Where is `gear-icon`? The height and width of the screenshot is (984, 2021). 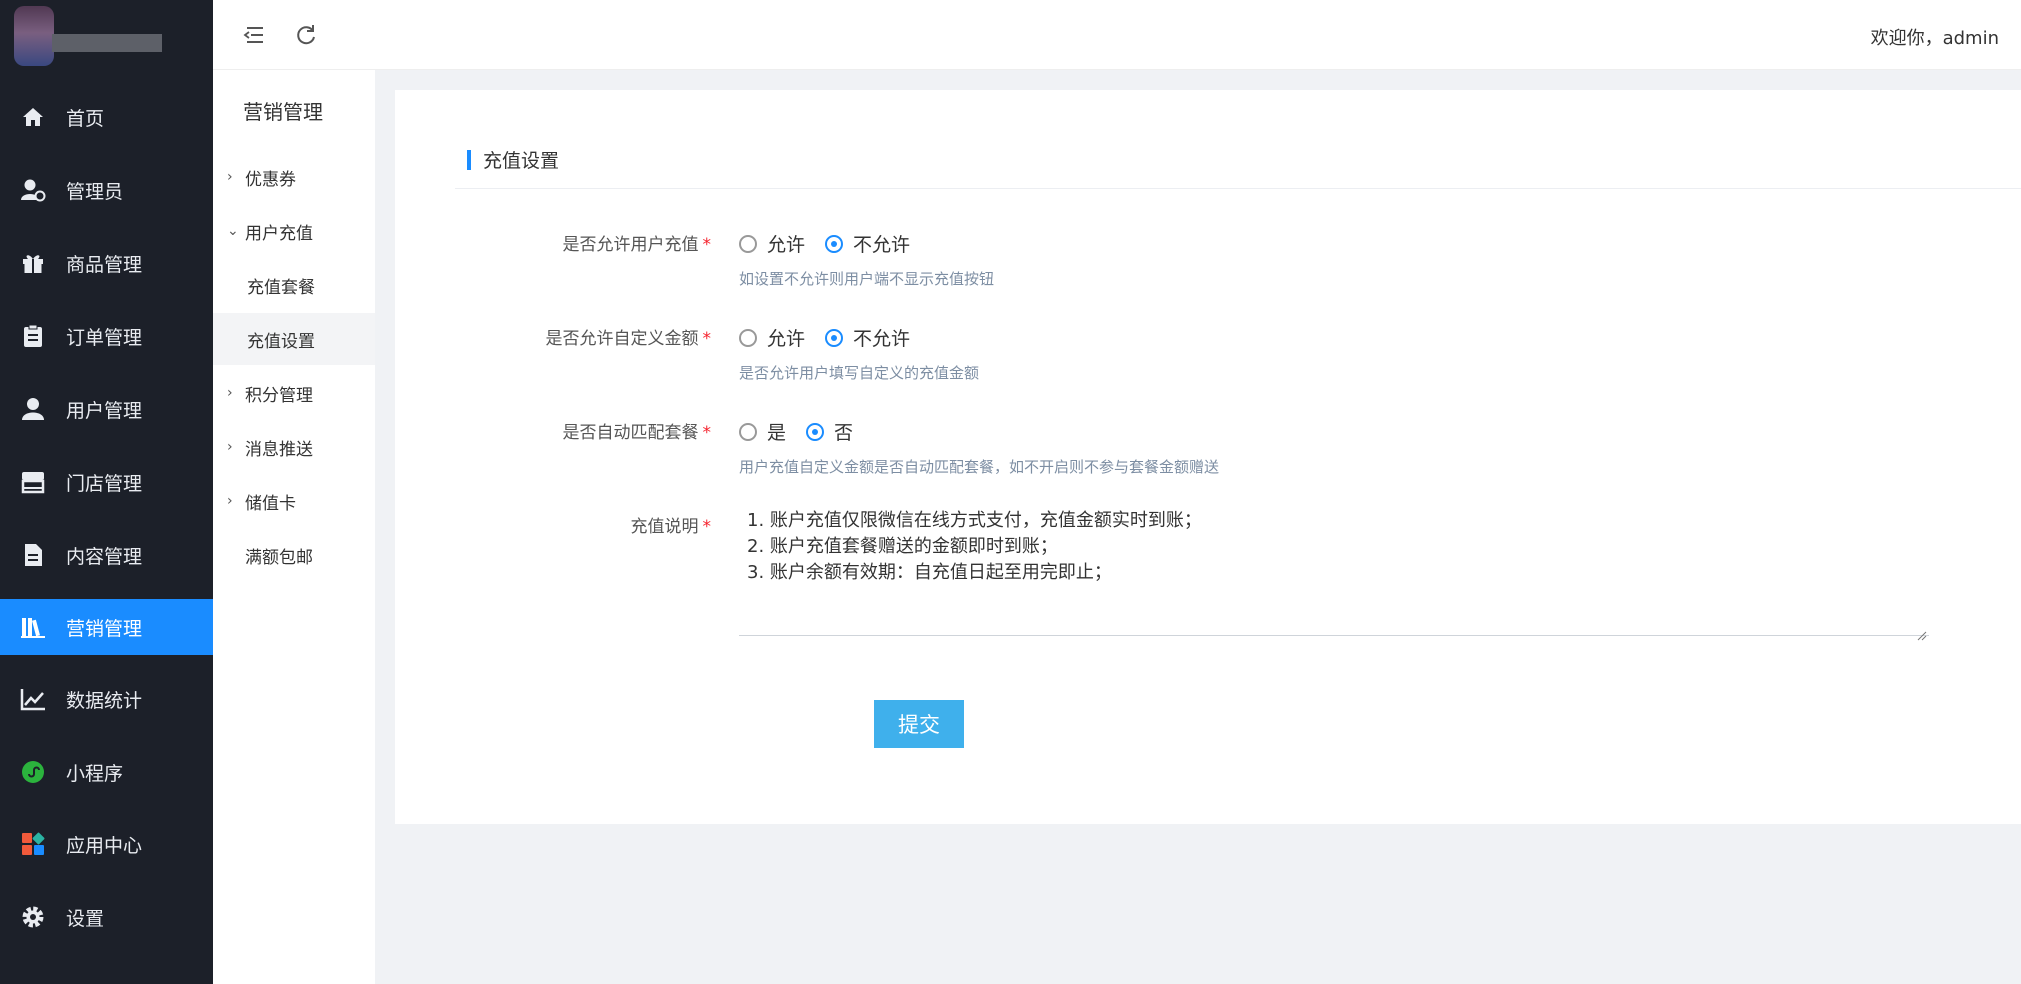 gear-icon is located at coordinates (33, 917).